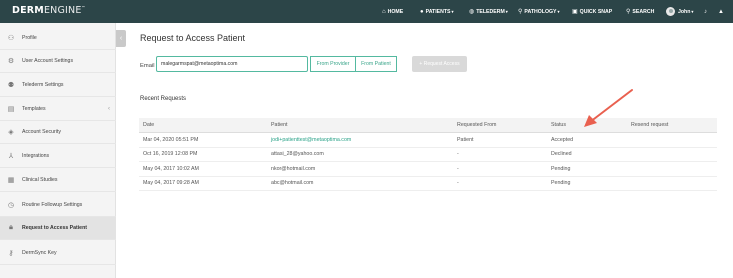 This screenshot has width=733, height=278. I want to click on lock-icon: 🔒︎, so click(11, 227).